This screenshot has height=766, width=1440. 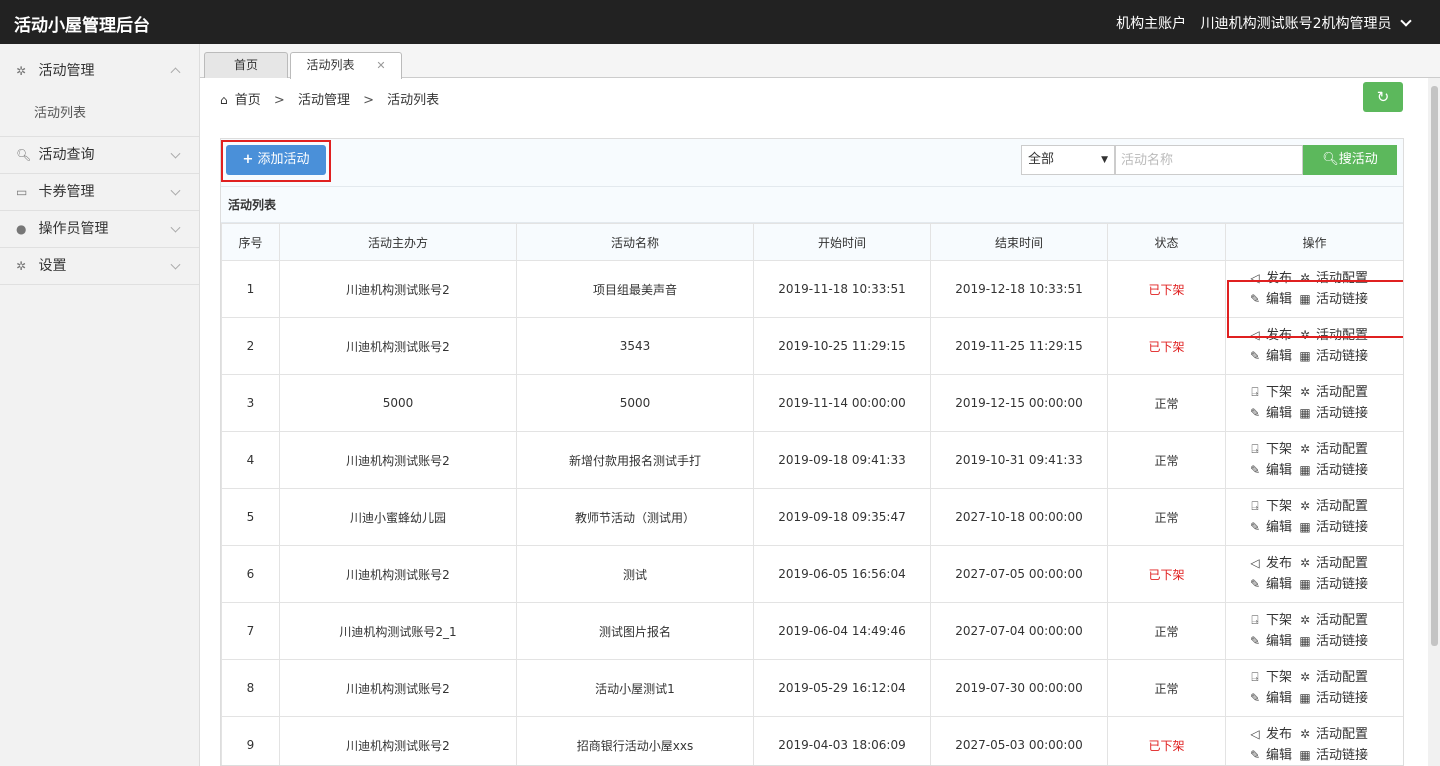 What do you see at coordinates (842, 517) in the screenshot?
I see `cell-start-time: 2019-09-18 09:35:47` at bounding box center [842, 517].